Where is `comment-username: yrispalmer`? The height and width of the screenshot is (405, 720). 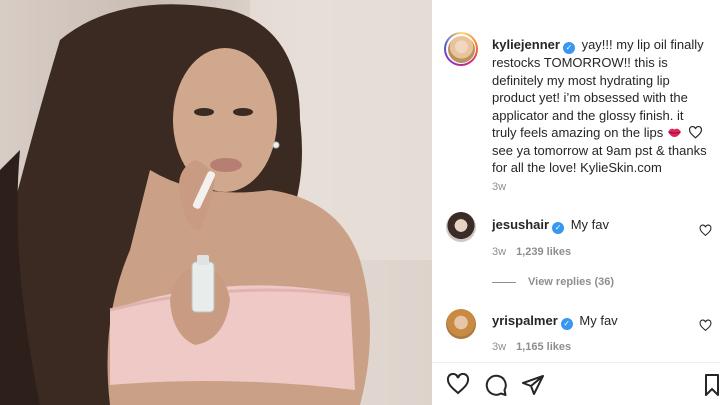 comment-username: yrispalmer is located at coordinates (525, 320).